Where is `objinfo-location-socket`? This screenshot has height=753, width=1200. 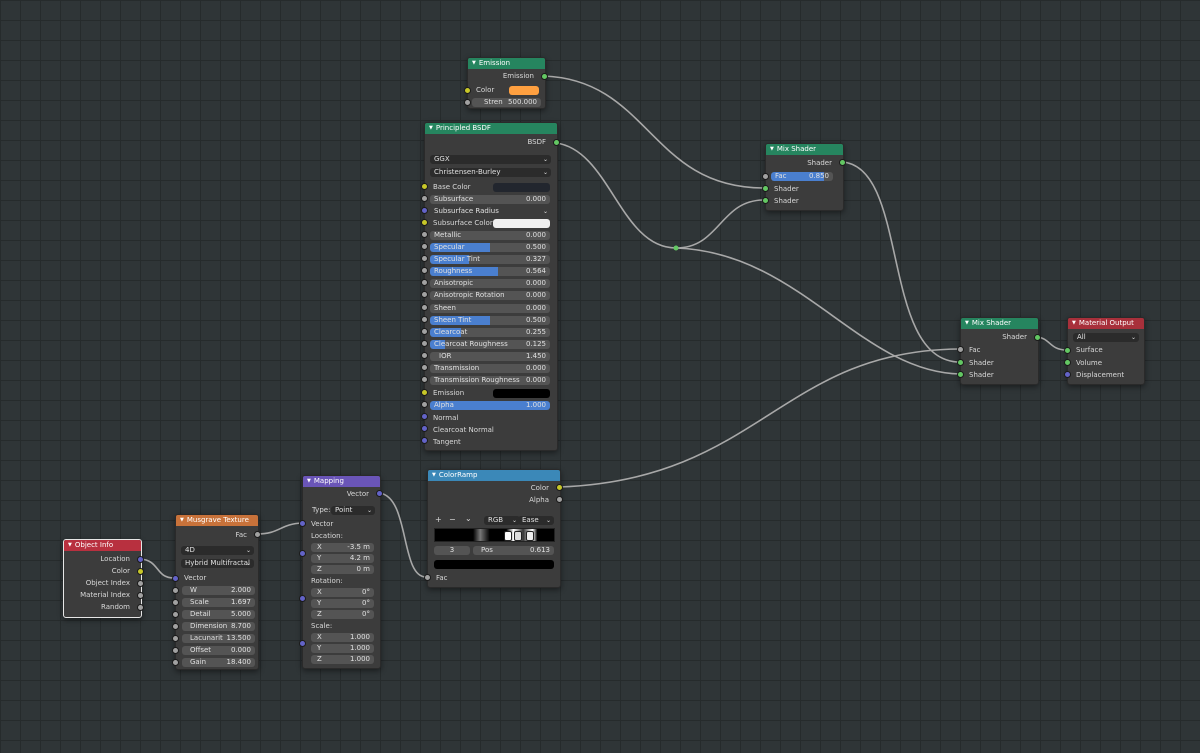
objinfo-location-socket is located at coordinates (140, 559).